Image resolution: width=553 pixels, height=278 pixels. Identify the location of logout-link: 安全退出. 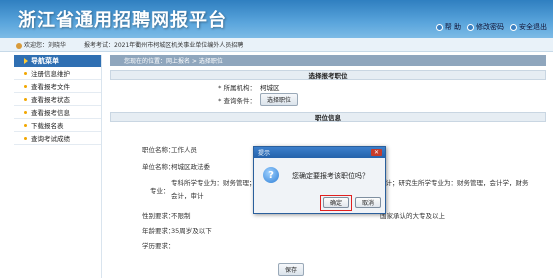
(528, 27).